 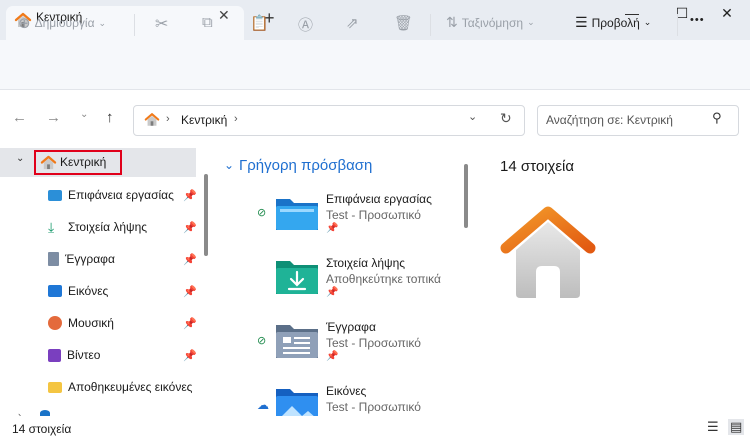 What do you see at coordinates (224, 15) in the screenshot?
I see `close-tab-icon: ✕` at bounding box center [224, 15].